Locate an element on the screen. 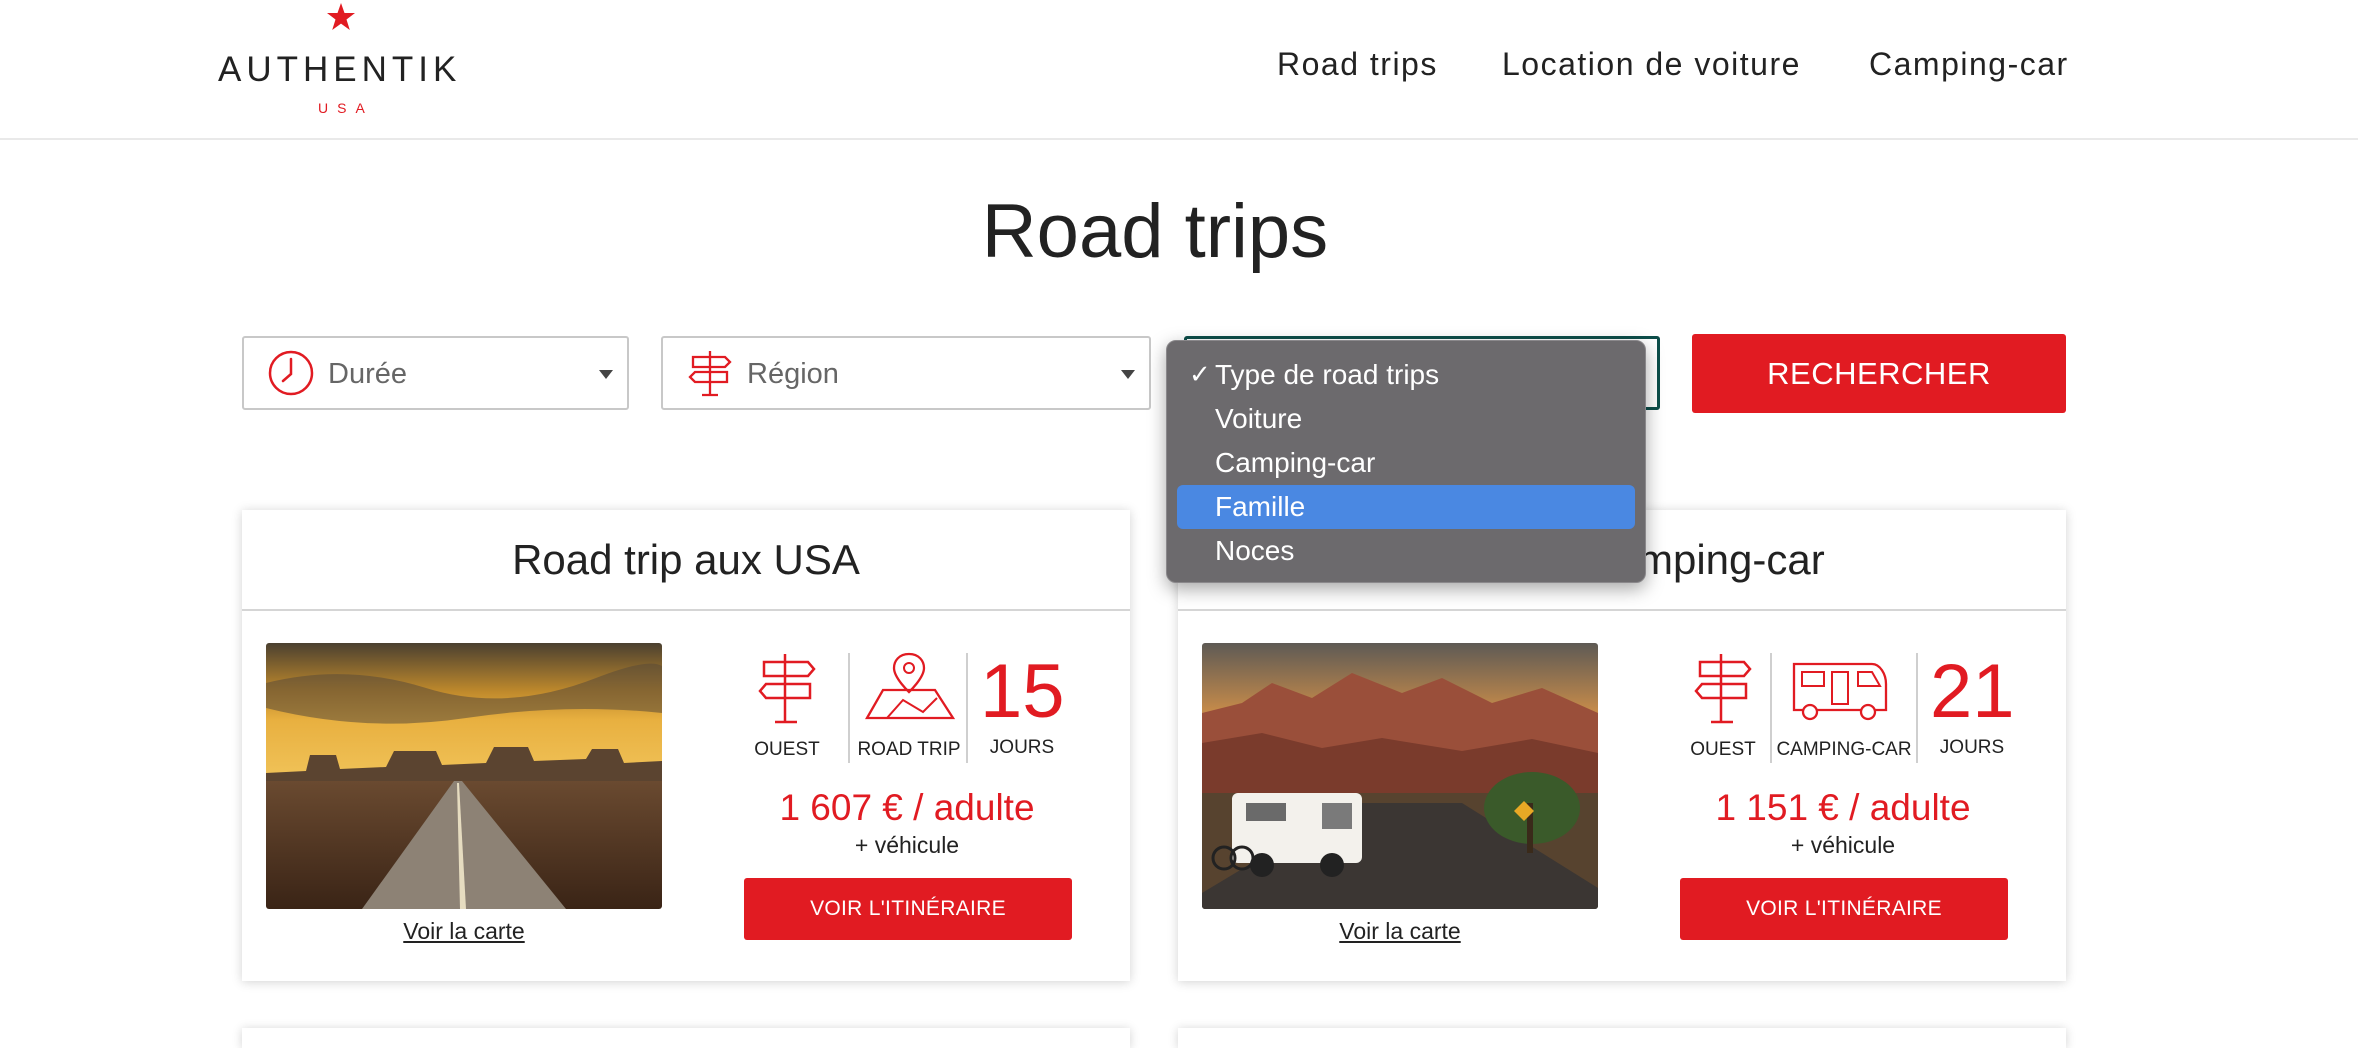  brand-logo: AUTHENTIK USA is located at coordinates (340, 65).